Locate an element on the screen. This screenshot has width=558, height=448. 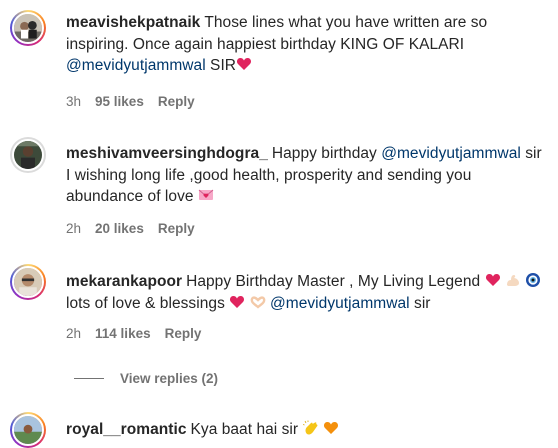
comment-text: royal__romantic Kya baat hai sir is located at coordinates (308, 430).